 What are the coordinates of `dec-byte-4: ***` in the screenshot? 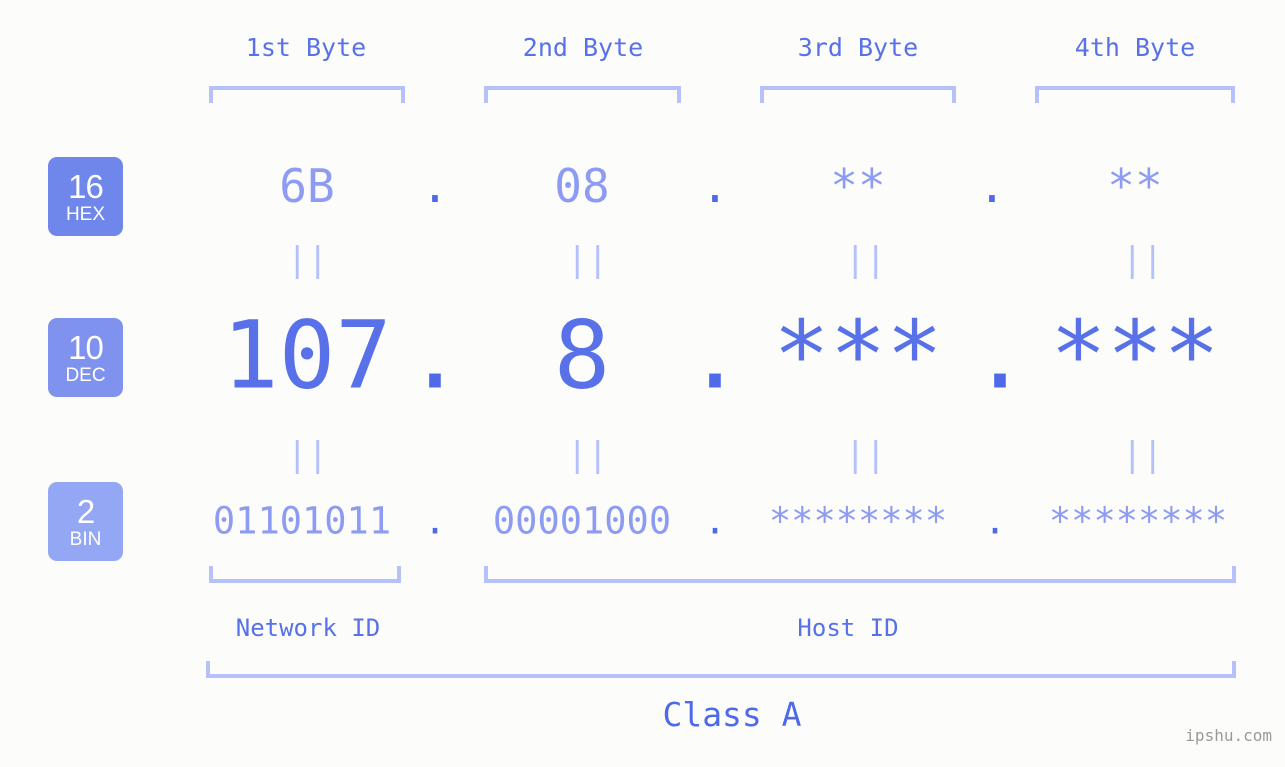 It's located at (1135, 356).